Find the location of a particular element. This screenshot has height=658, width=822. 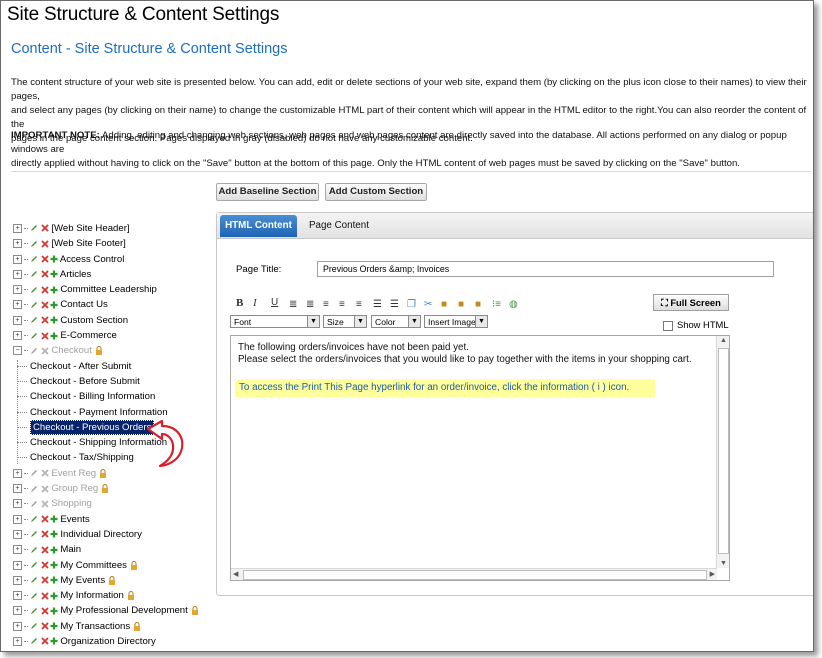

font-select: Font ▼ is located at coordinates (275, 321).